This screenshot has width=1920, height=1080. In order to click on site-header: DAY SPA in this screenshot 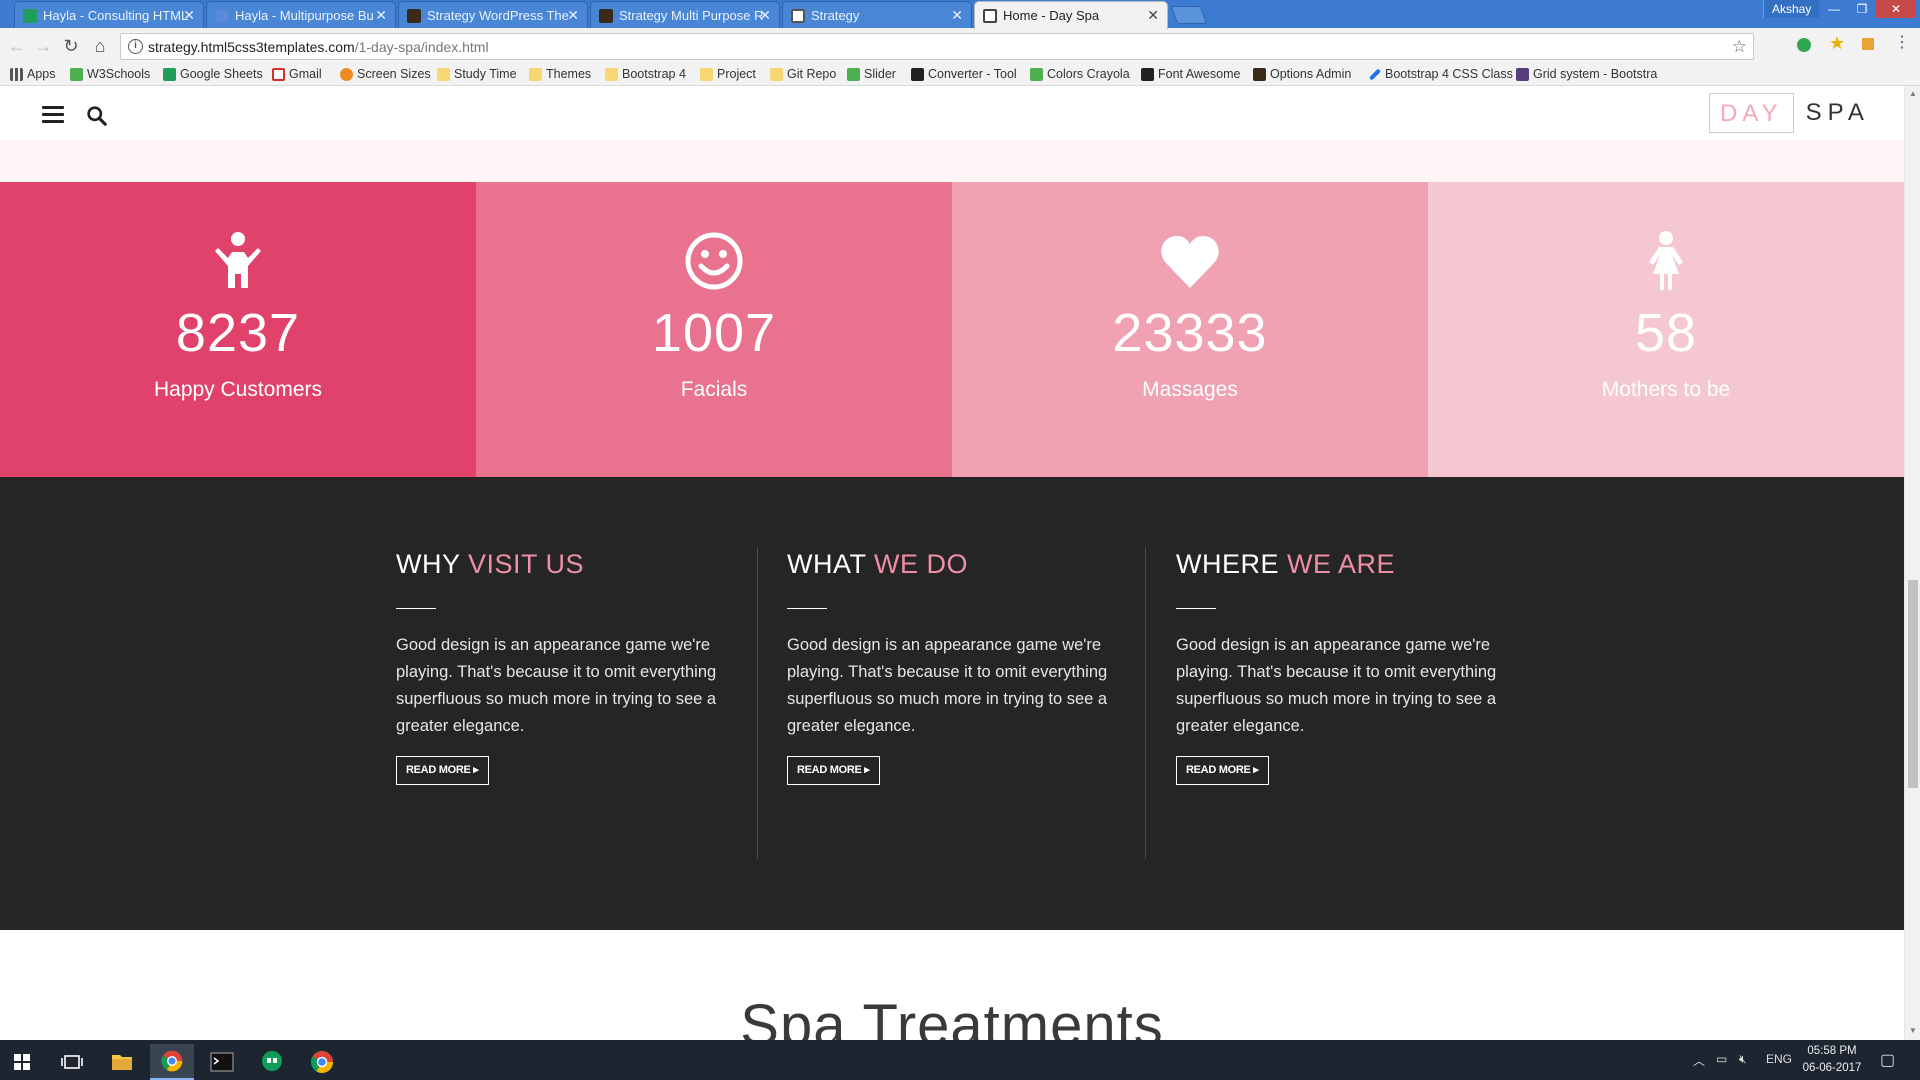, I will do `click(952, 113)`.